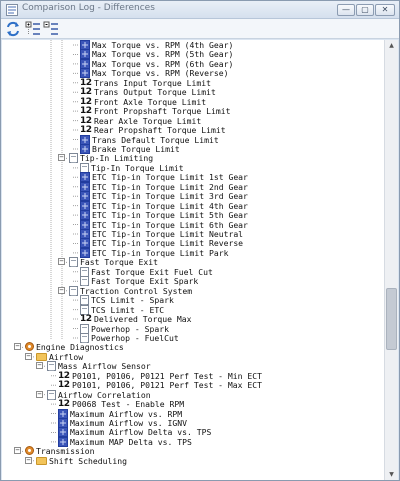 The height and width of the screenshot is (481, 400). What do you see at coordinates (88, 460) in the screenshot?
I see `tree-node-label: Shift Scheduling` at bounding box center [88, 460].